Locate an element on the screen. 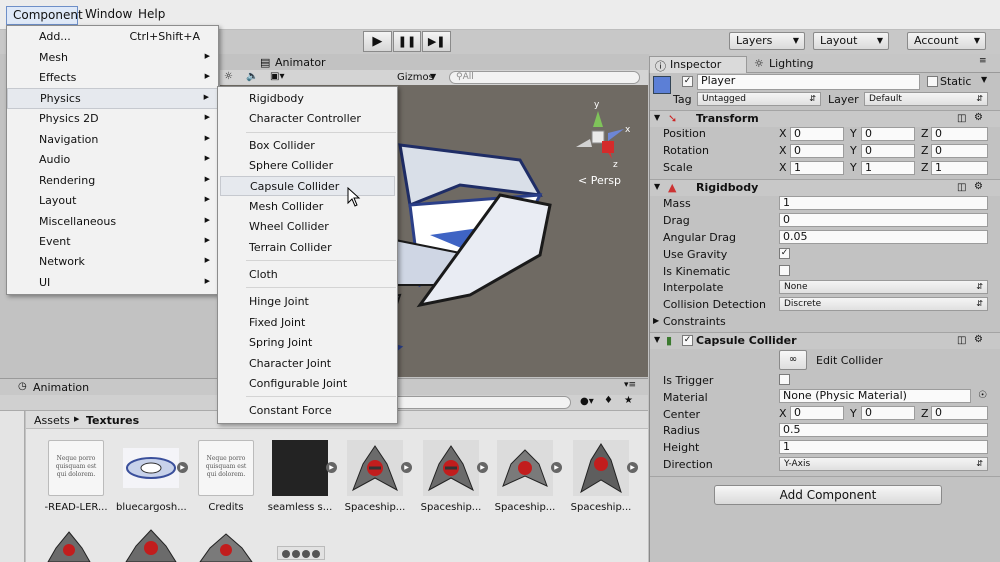  is-kinematic-checkbox is located at coordinates (784, 270).